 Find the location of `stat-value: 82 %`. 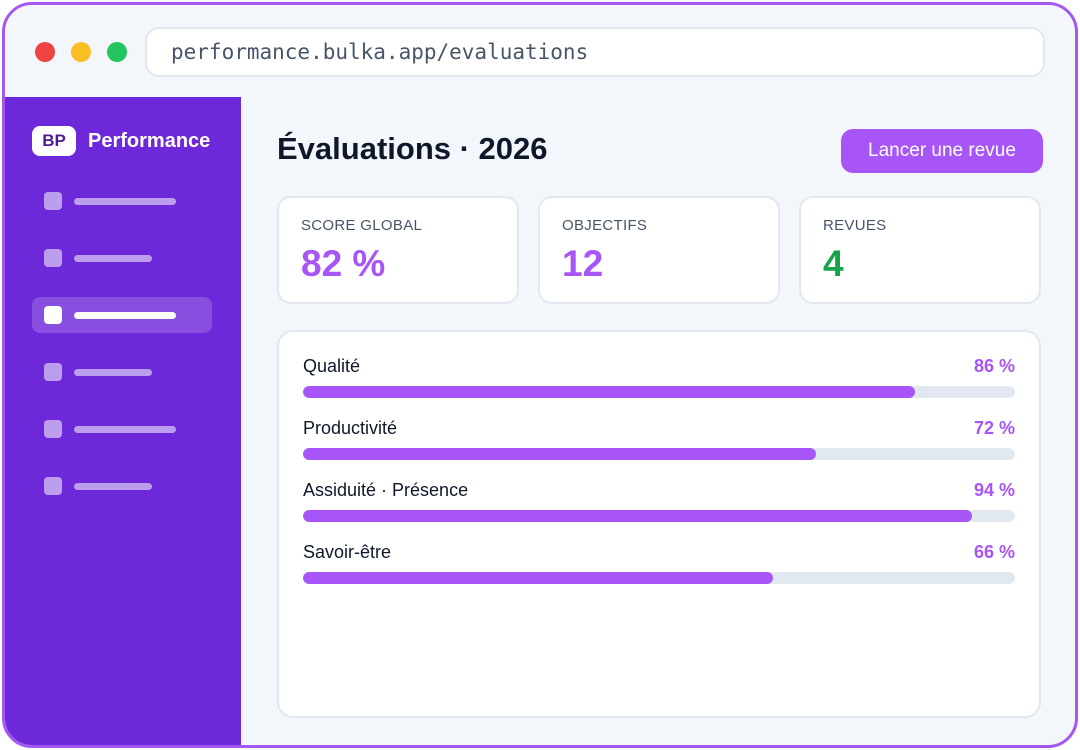

stat-value: 82 % is located at coordinates (343, 263).